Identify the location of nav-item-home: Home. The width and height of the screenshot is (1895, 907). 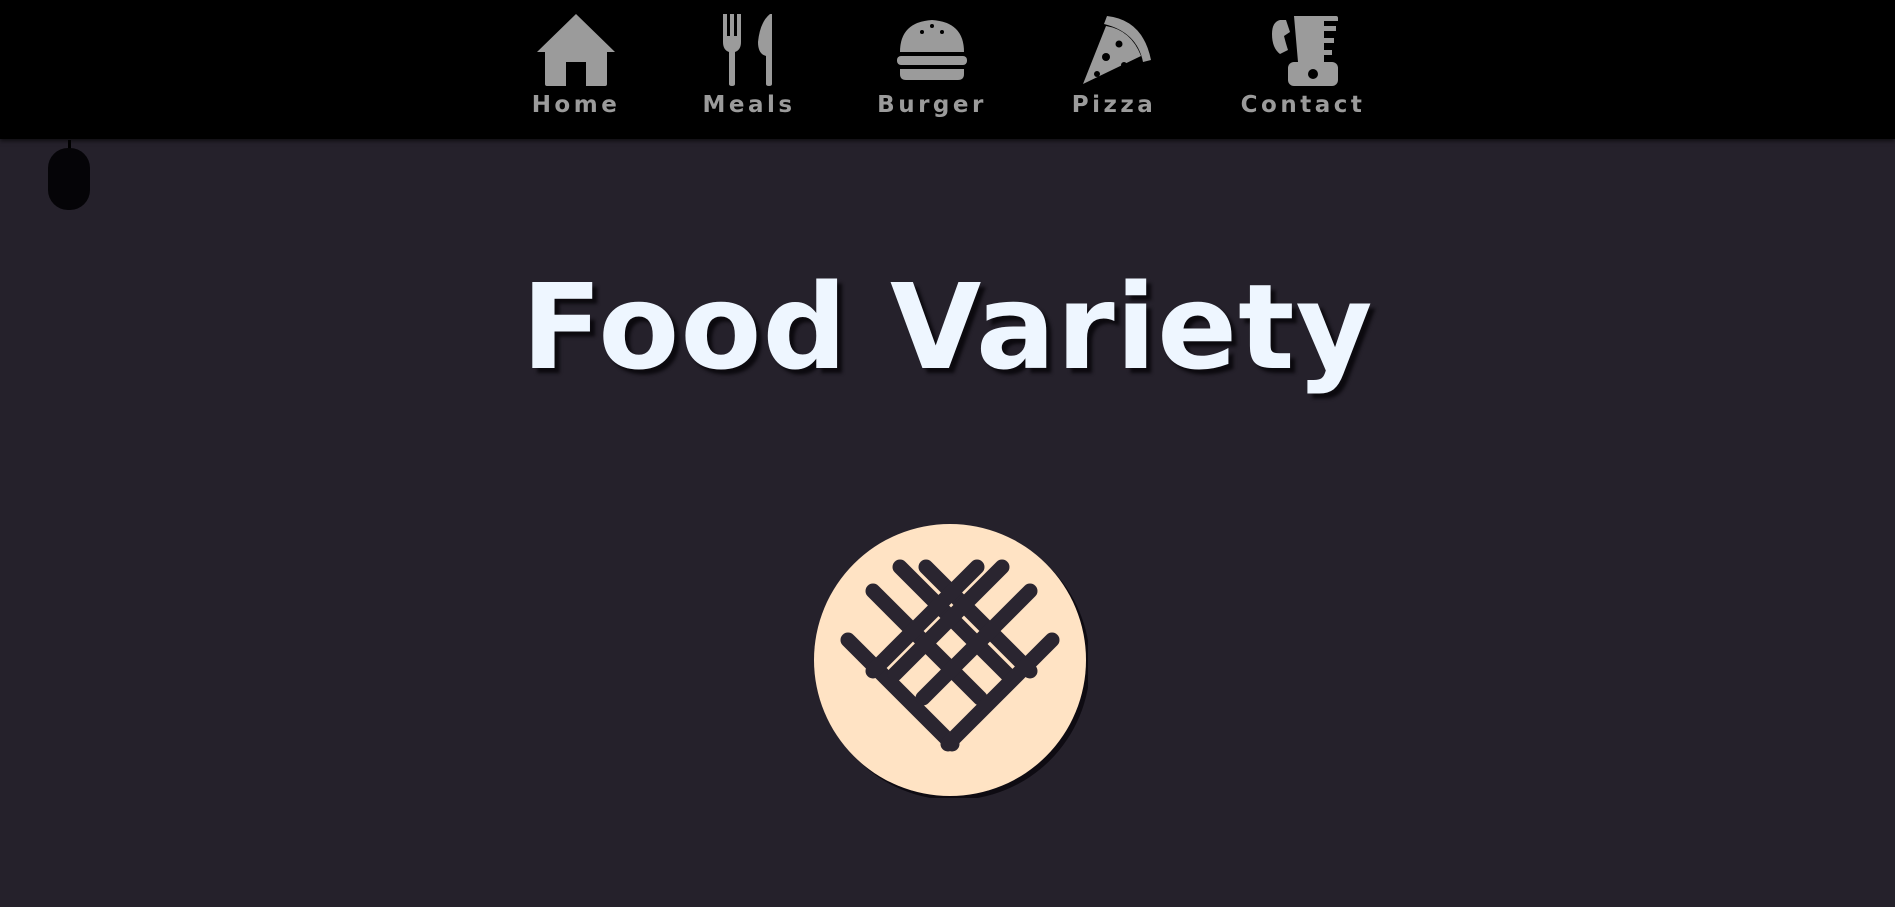
(576, 69).